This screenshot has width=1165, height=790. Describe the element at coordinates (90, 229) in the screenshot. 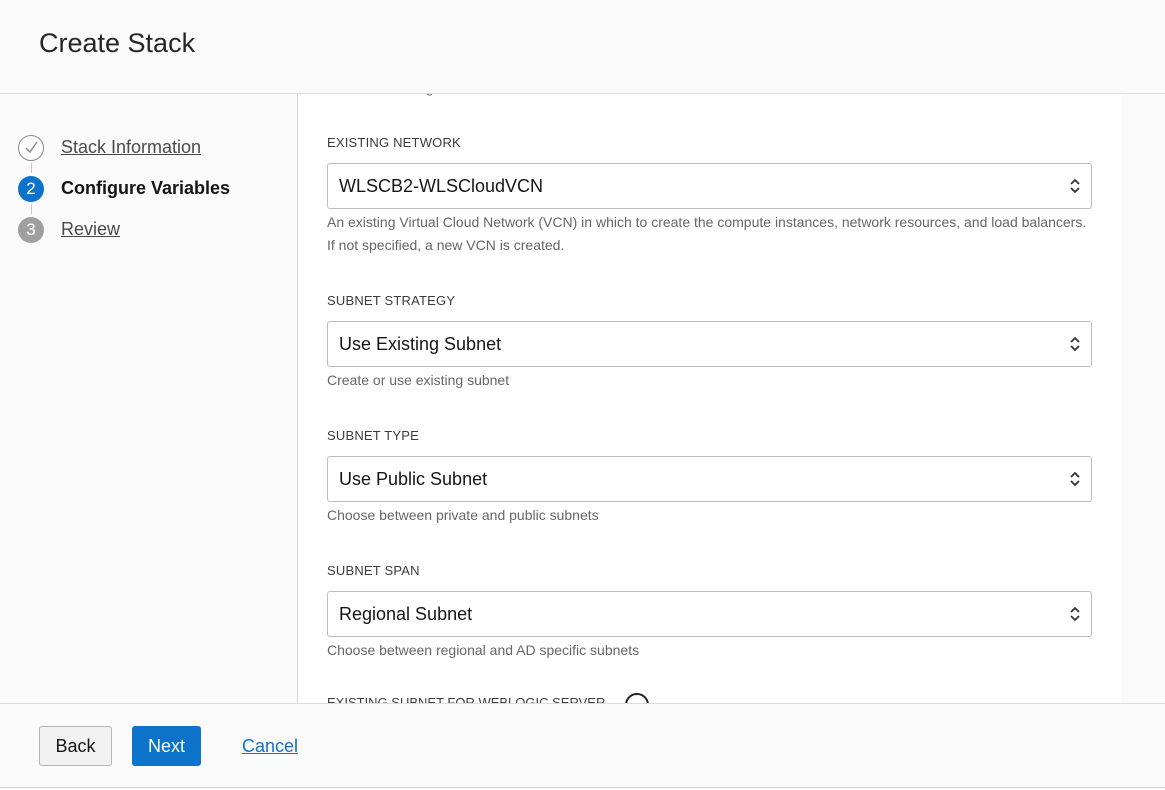

I see `step-label: Review` at that location.